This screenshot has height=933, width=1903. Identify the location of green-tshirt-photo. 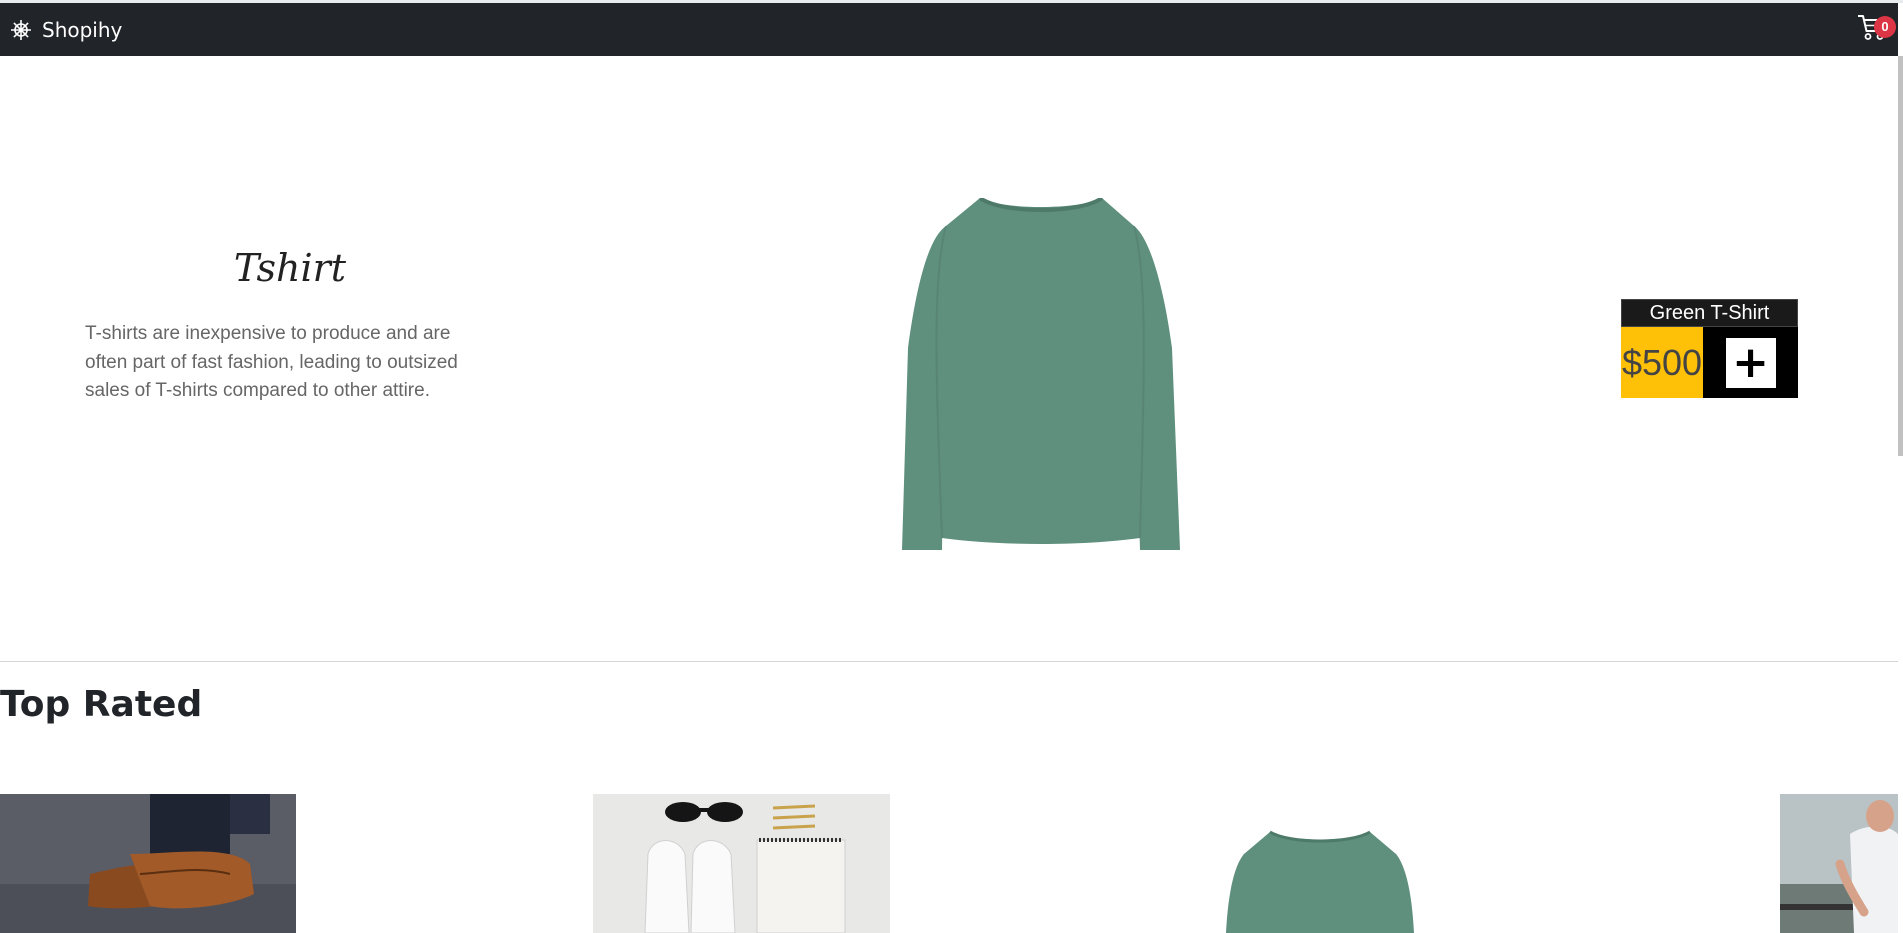
(1328, 863).